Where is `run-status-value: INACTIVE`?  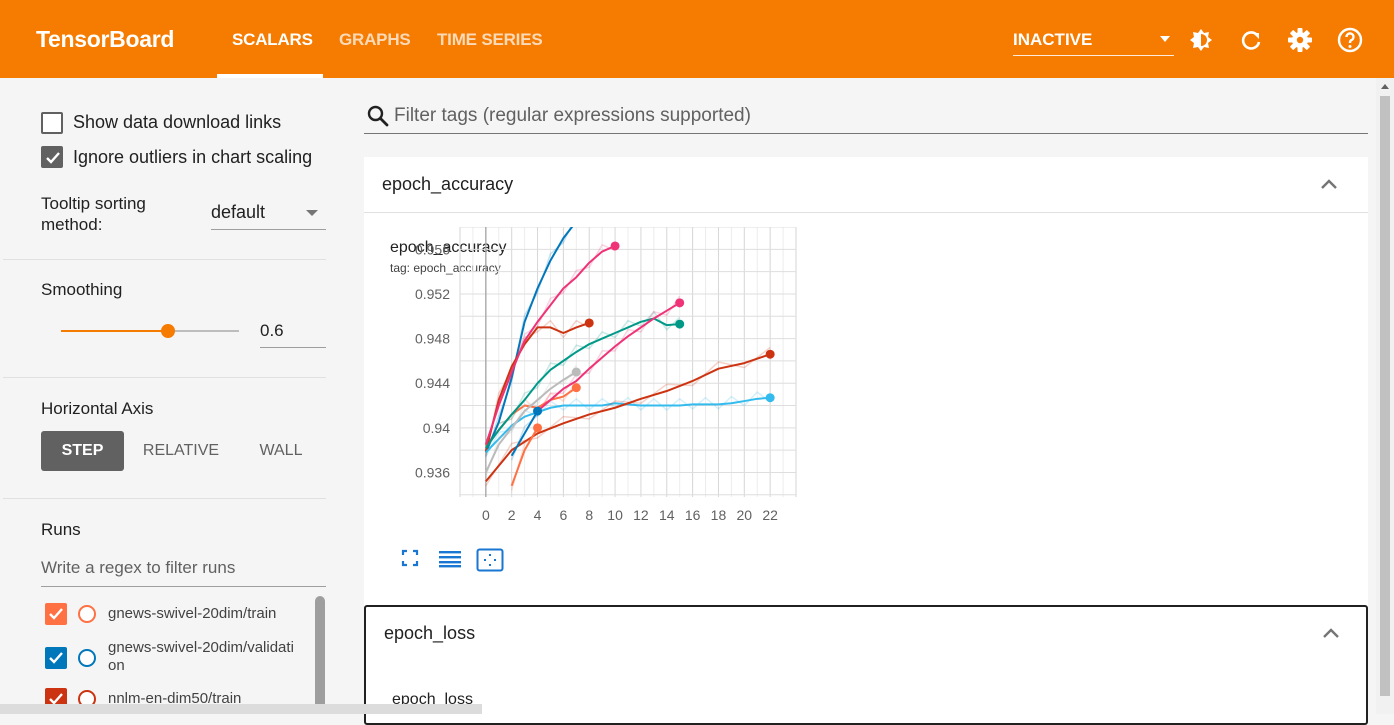 run-status-value: INACTIVE is located at coordinates (1053, 39).